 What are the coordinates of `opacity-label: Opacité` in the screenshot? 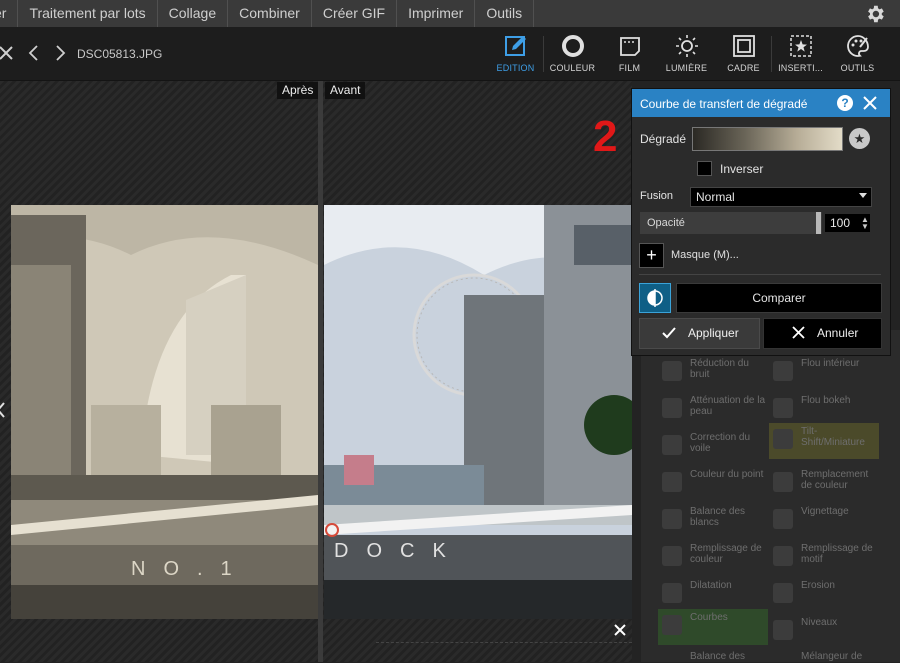 It's located at (666, 223).